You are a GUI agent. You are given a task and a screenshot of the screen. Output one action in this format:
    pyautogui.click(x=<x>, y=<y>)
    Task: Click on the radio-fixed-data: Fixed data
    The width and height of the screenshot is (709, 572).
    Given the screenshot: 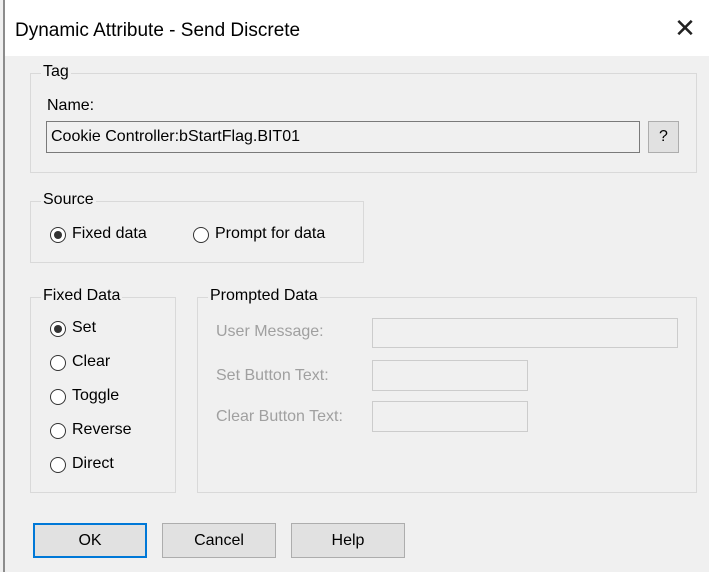 What is the action you would take?
    pyautogui.click(x=115, y=235)
    